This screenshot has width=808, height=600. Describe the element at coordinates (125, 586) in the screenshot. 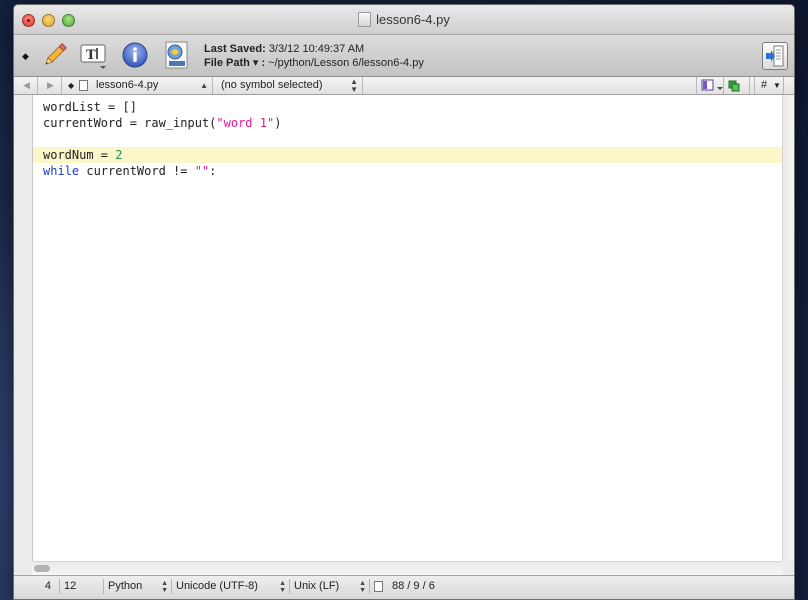

I see `language-label: Python` at that location.